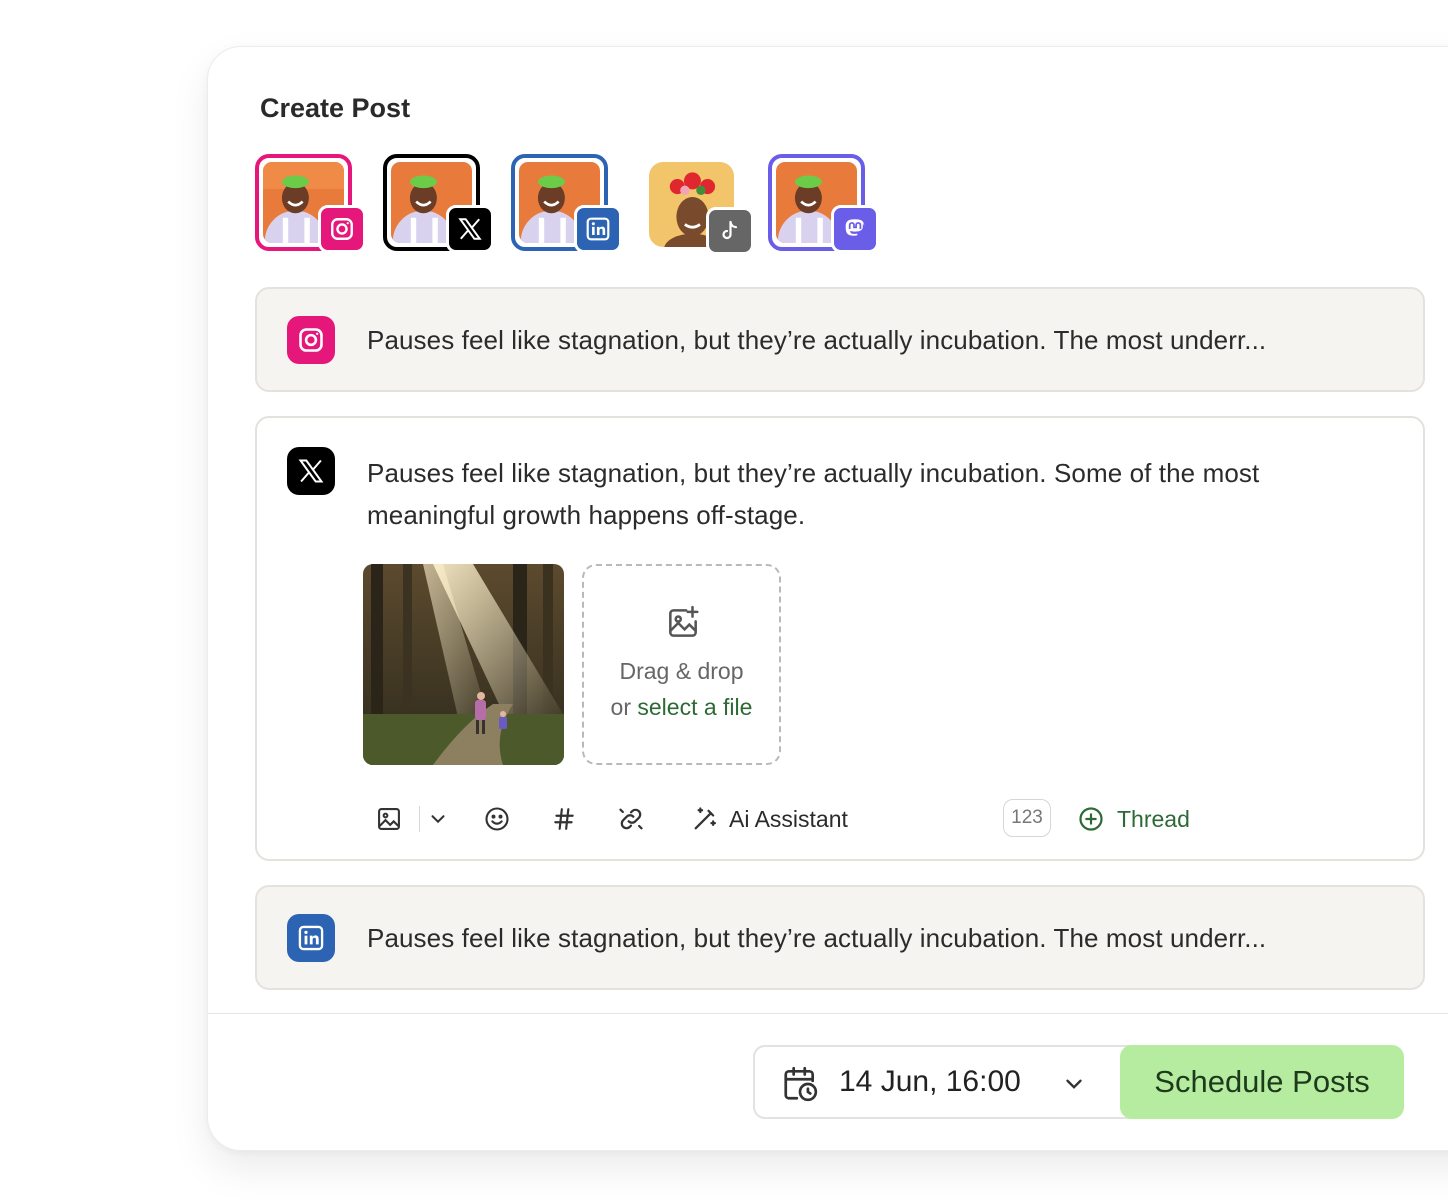 This screenshot has height=1200, width=1448. I want to click on add-image-icon, so click(683, 625).